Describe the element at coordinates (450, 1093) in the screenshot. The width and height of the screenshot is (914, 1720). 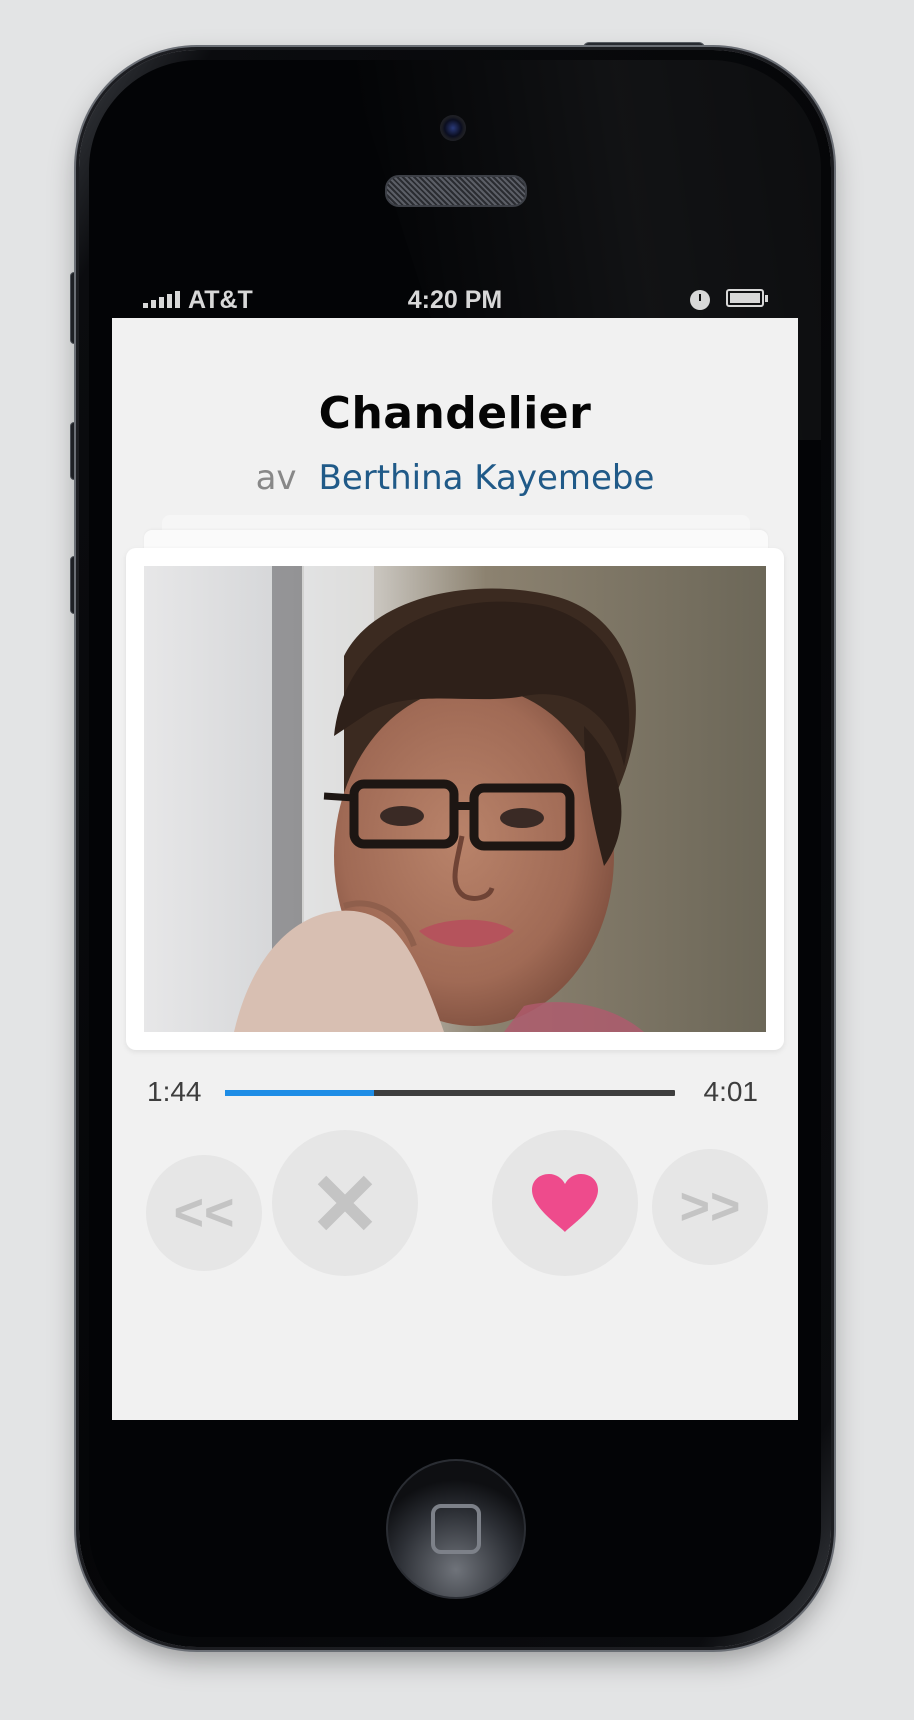
I see `progress-track` at that location.